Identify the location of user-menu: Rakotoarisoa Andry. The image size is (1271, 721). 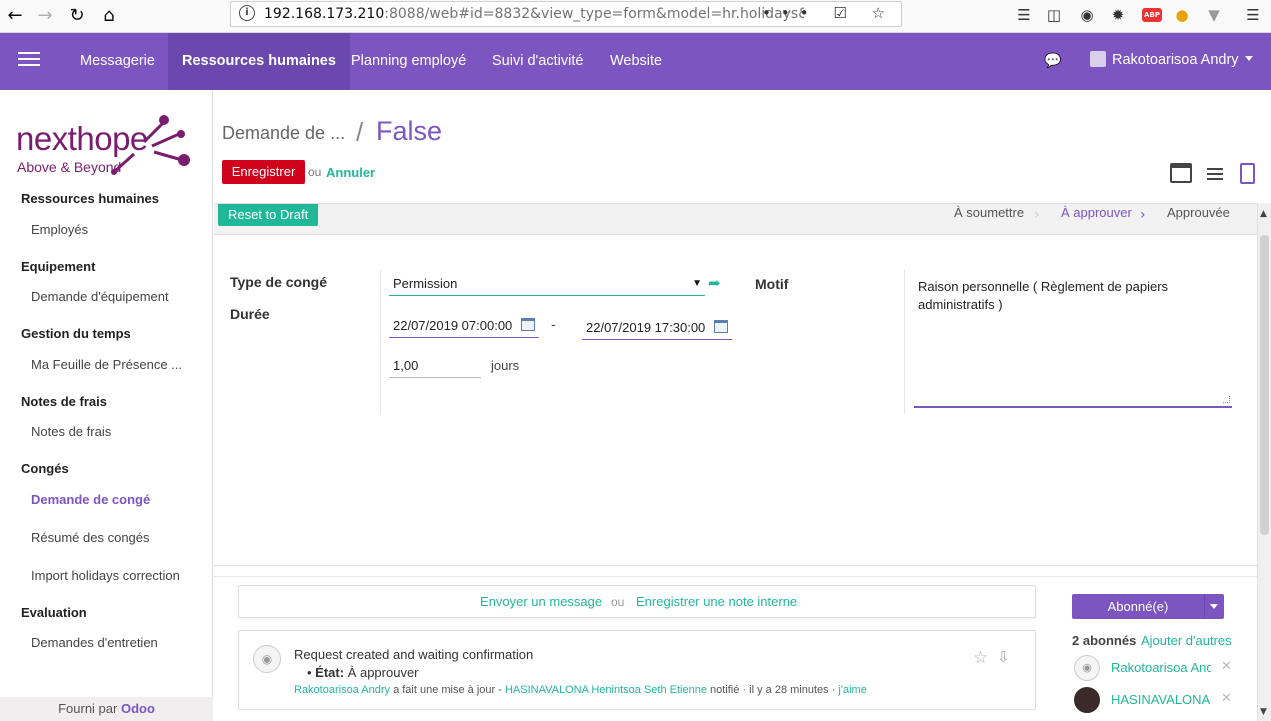
(1171, 62).